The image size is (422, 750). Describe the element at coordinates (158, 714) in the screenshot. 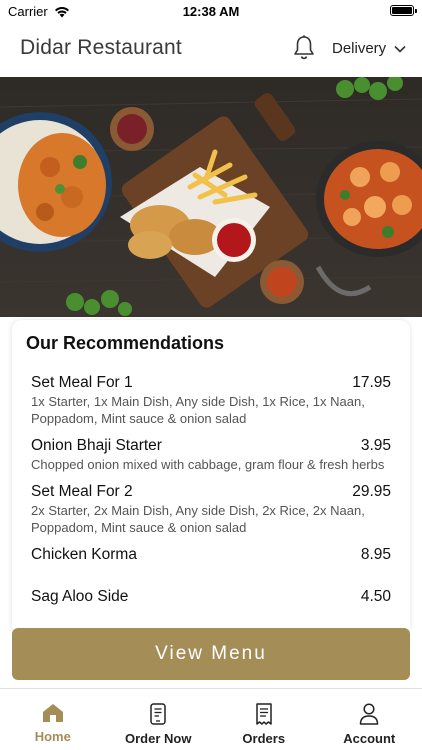

I see `phone-order-icon` at that location.